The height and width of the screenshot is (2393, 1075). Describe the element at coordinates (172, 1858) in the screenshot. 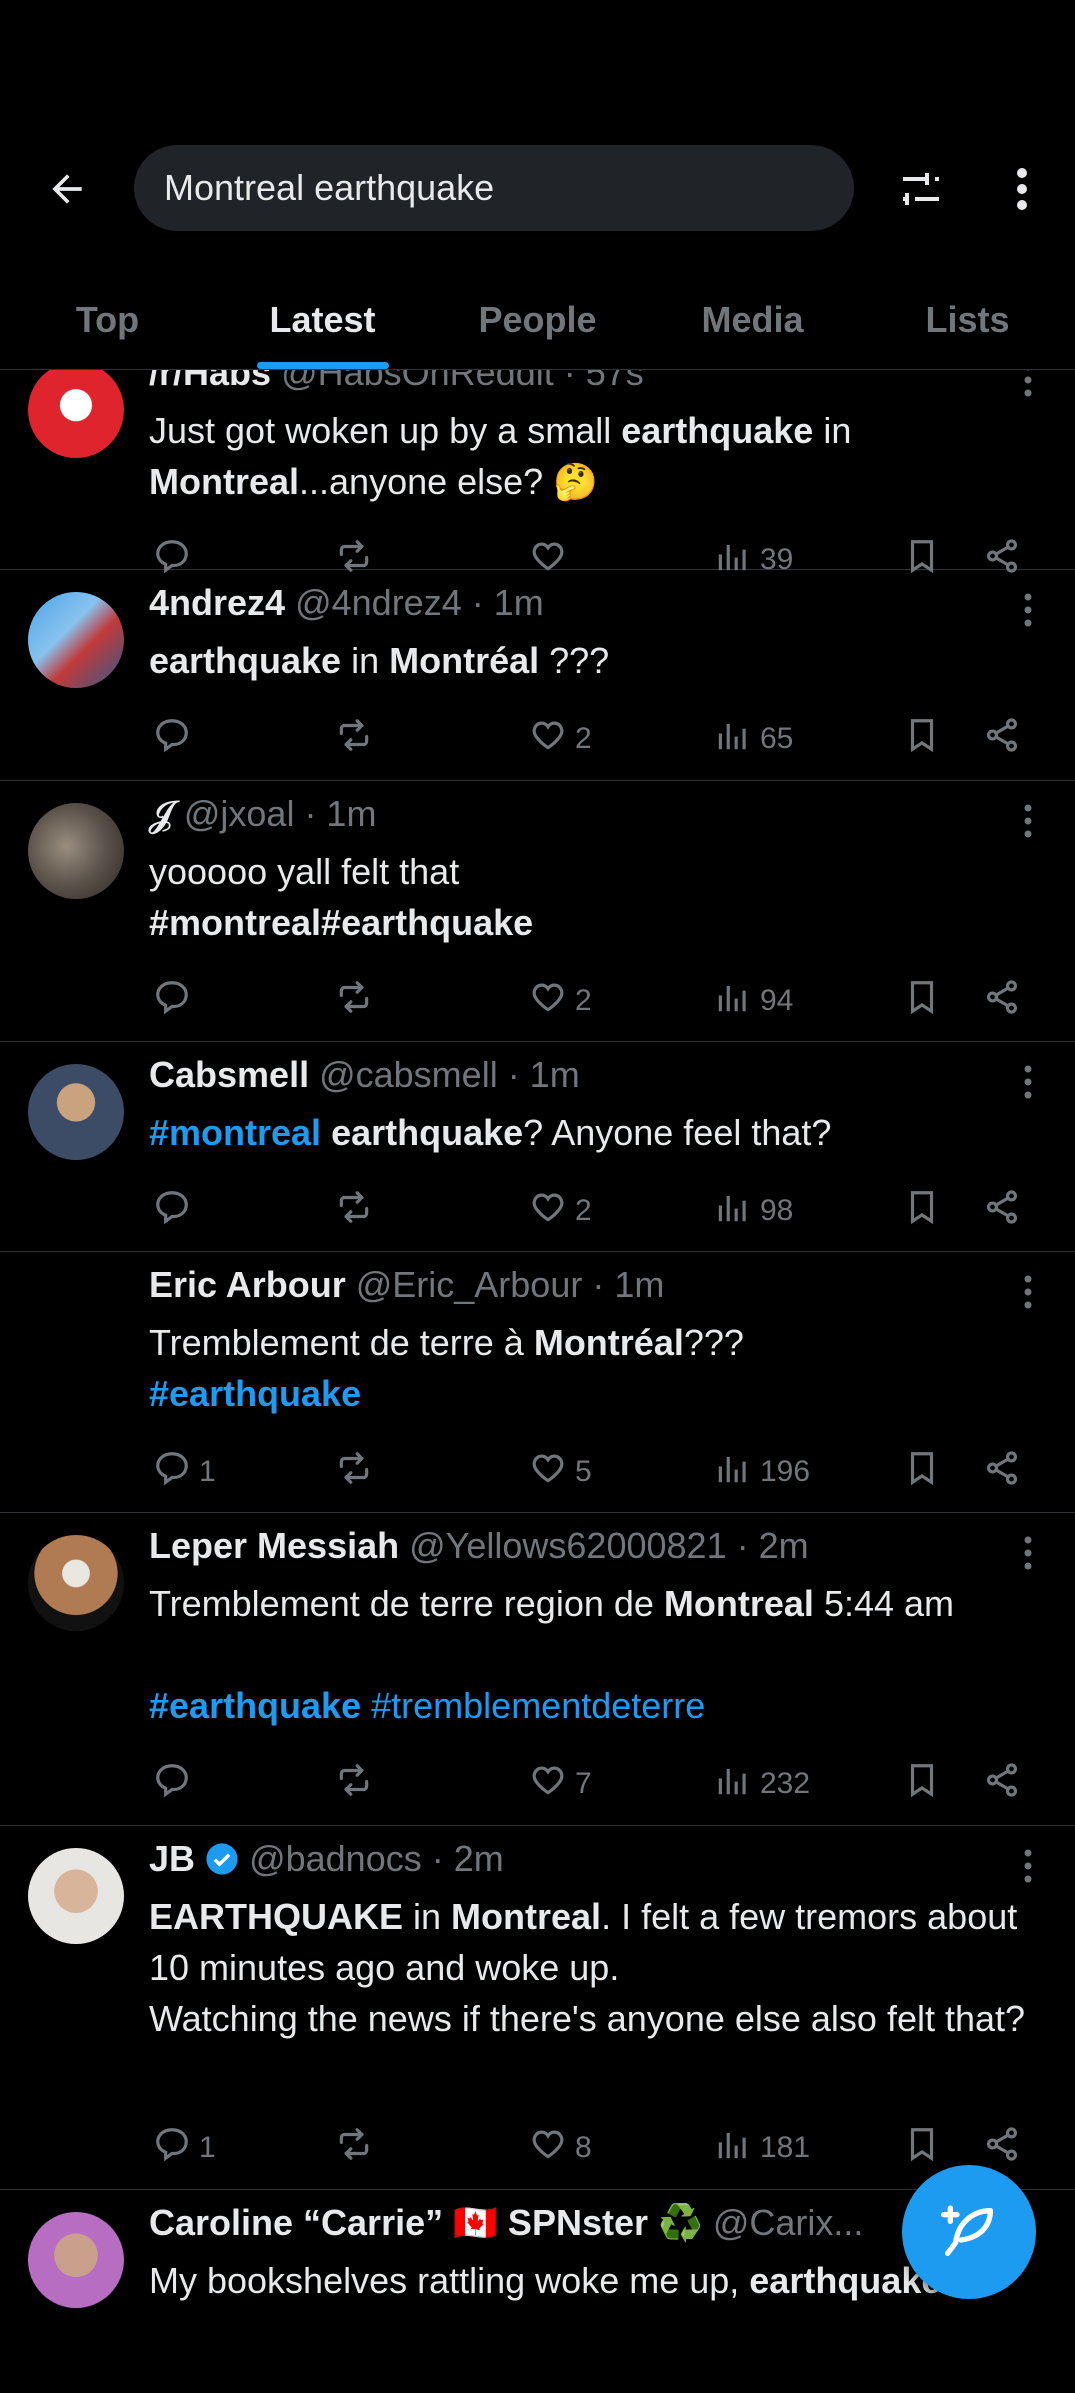

I see `display-name: JB` at that location.